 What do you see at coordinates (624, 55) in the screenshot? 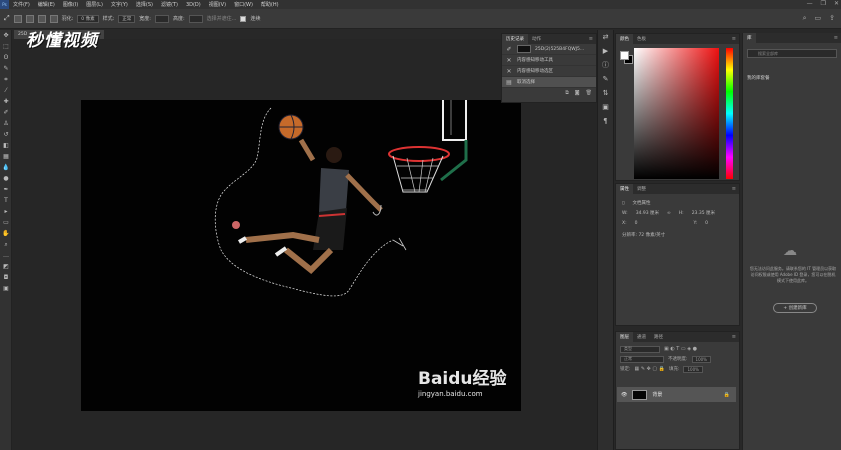
I see `foreground-color-swatch` at bounding box center [624, 55].